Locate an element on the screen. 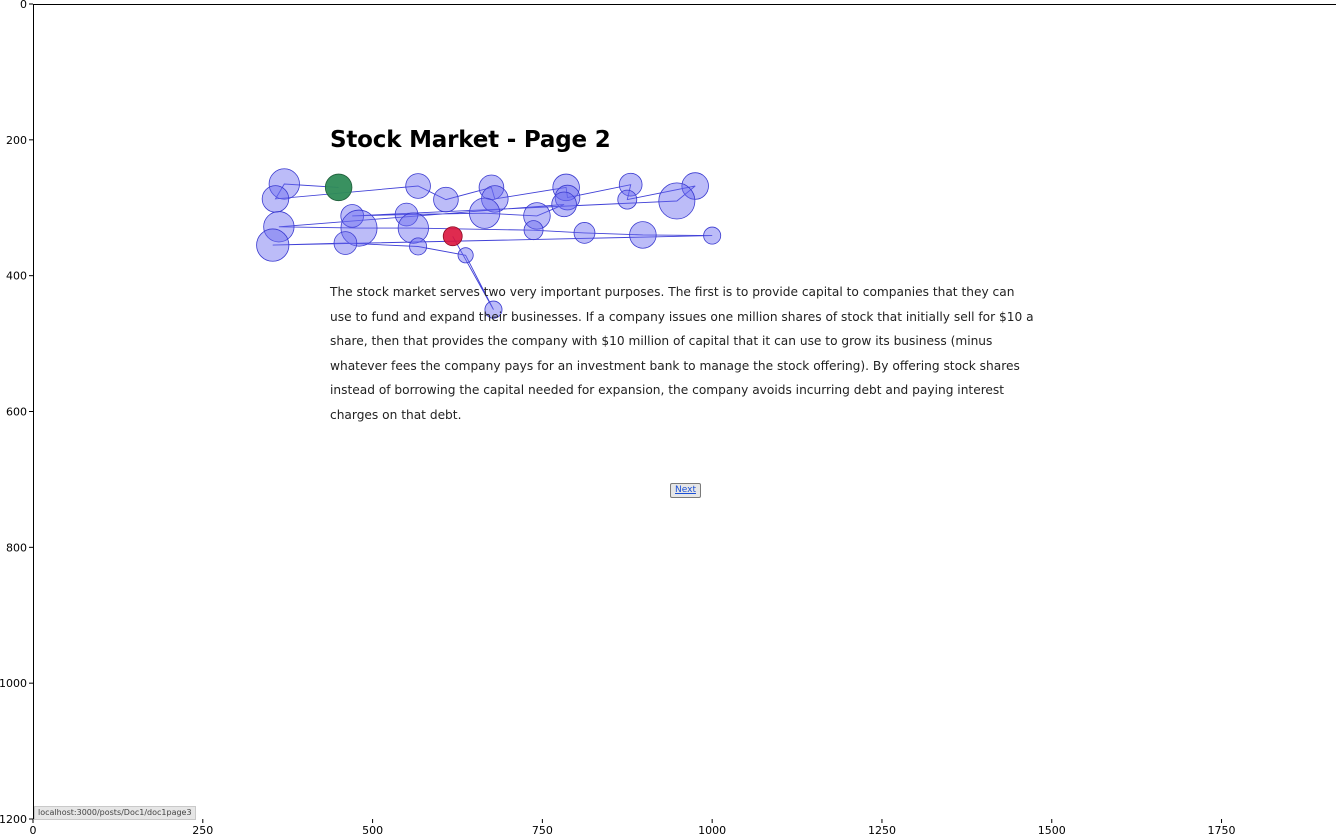 The height and width of the screenshot is (836, 1337). y-tick-label: 1200 is located at coordinates (13, 819).